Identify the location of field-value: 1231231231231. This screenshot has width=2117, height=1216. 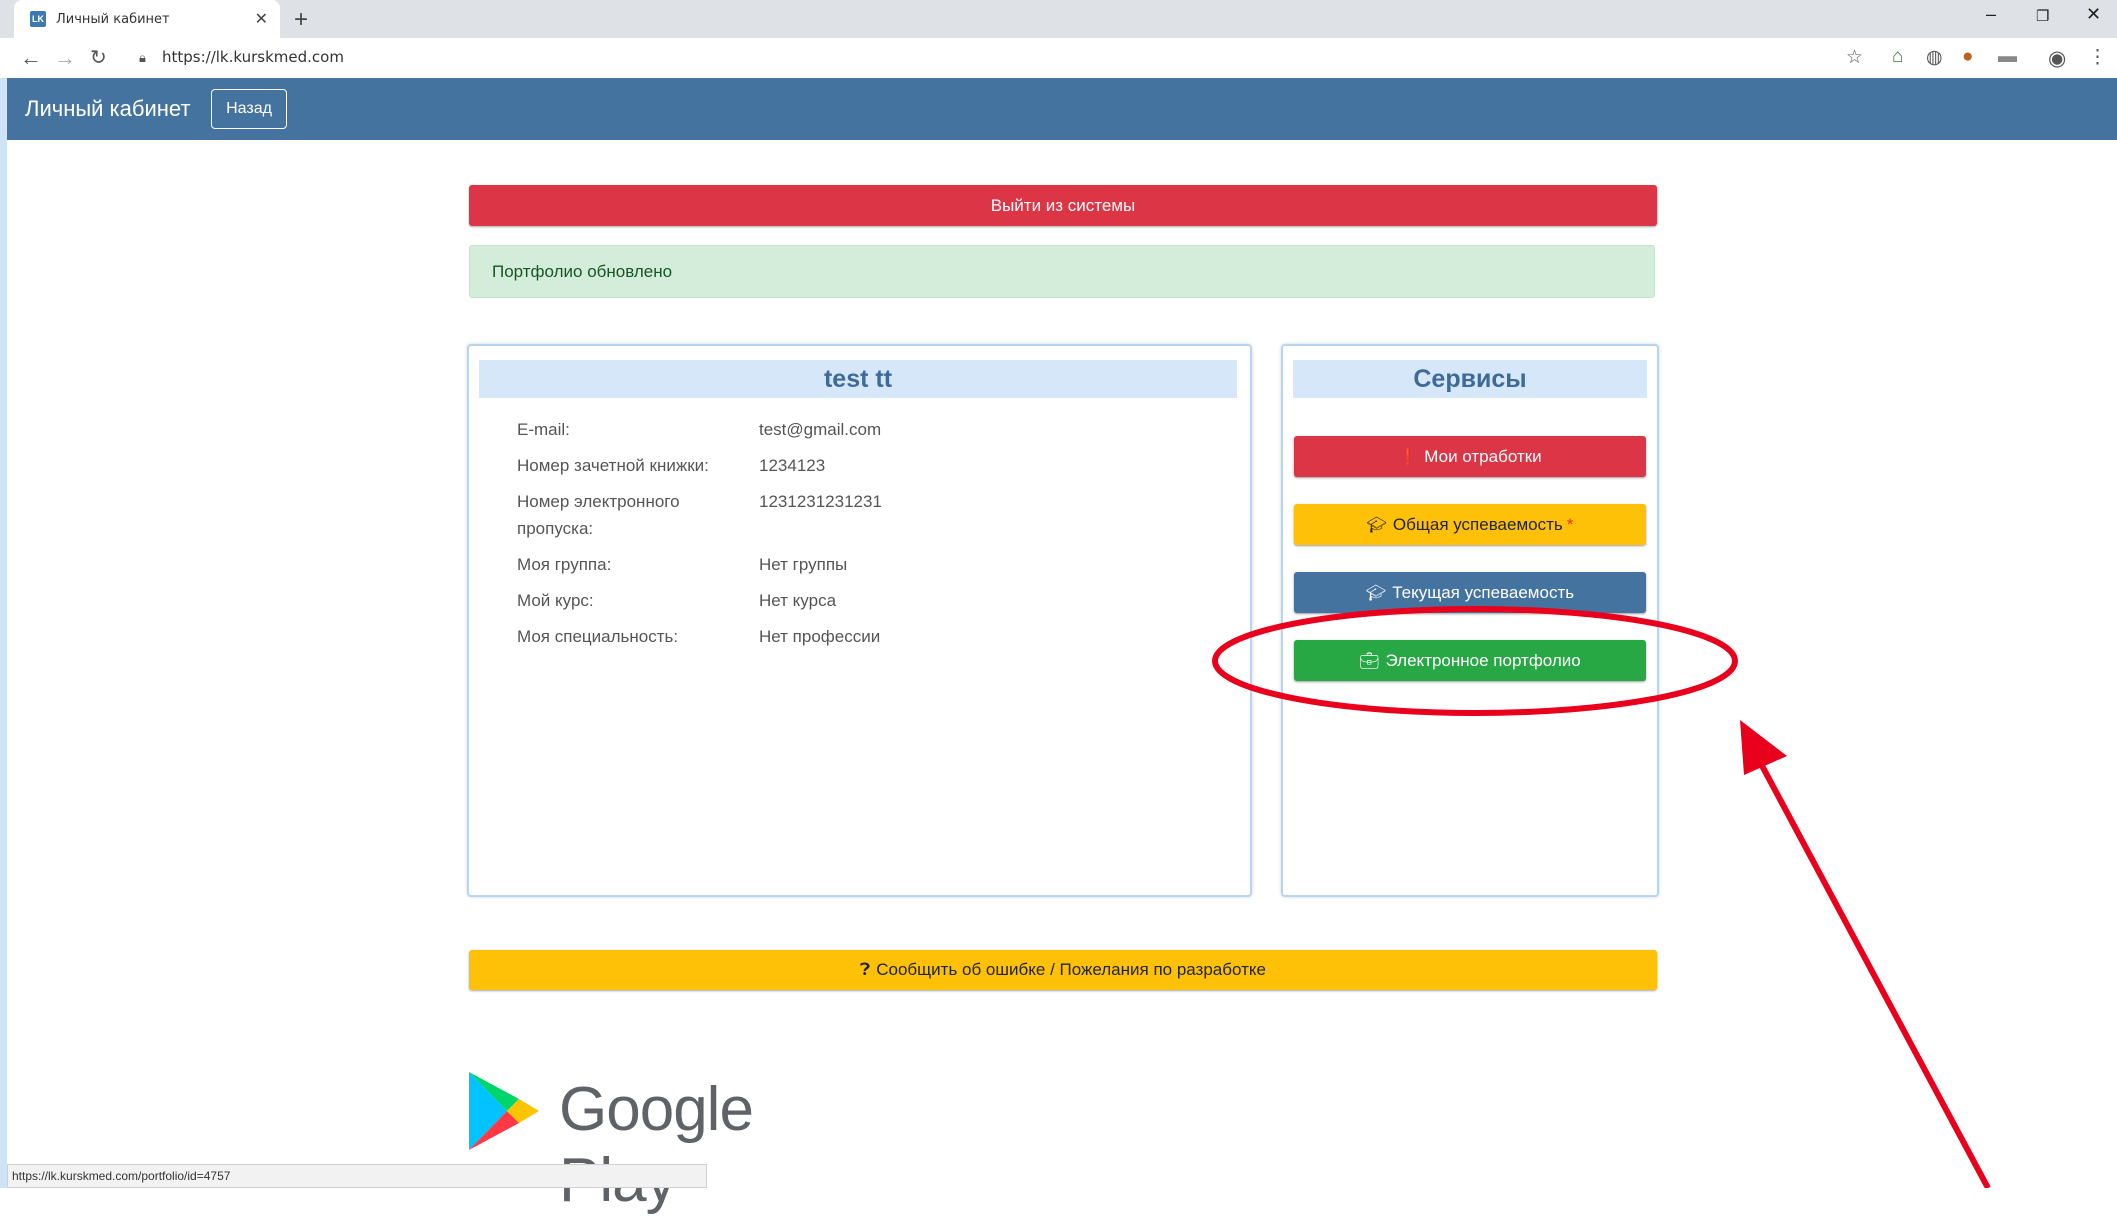
(820, 501).